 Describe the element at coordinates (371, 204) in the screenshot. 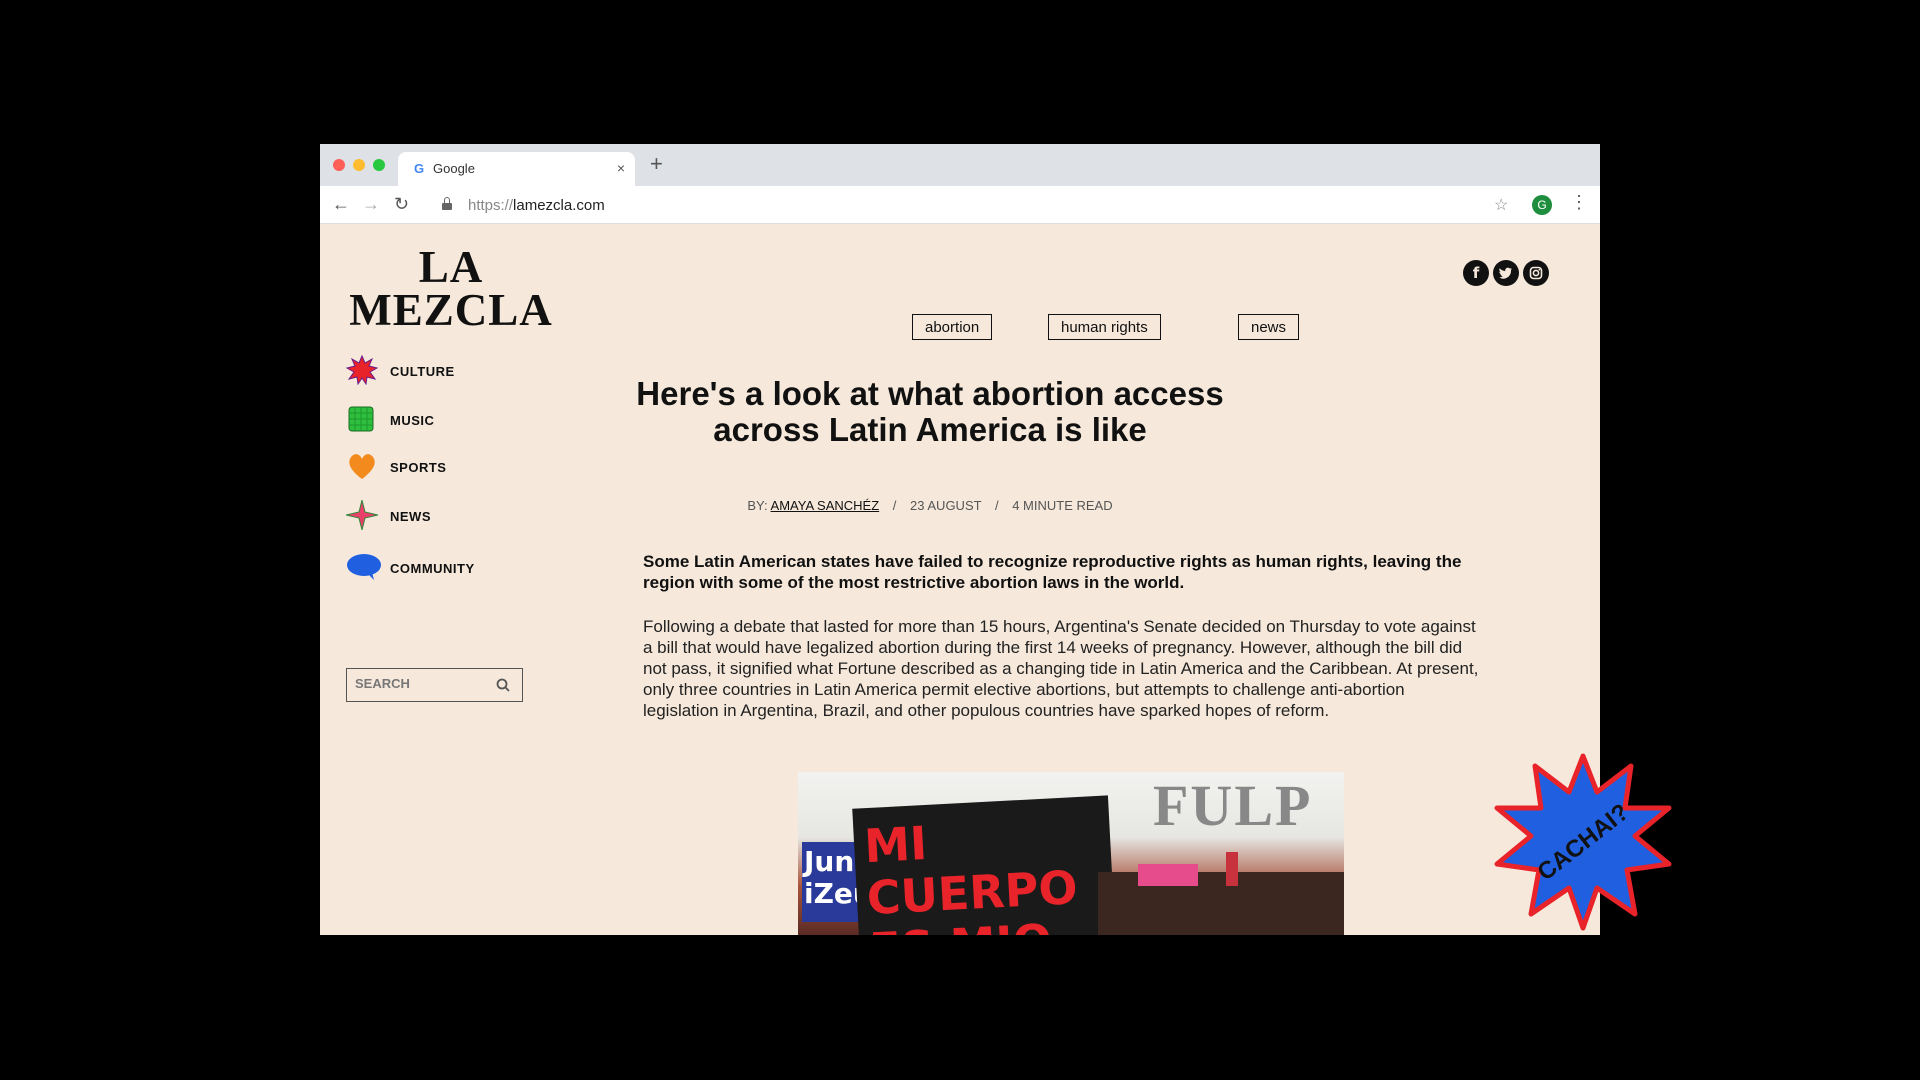

I see `forward-arrow-icon: →` at that location.